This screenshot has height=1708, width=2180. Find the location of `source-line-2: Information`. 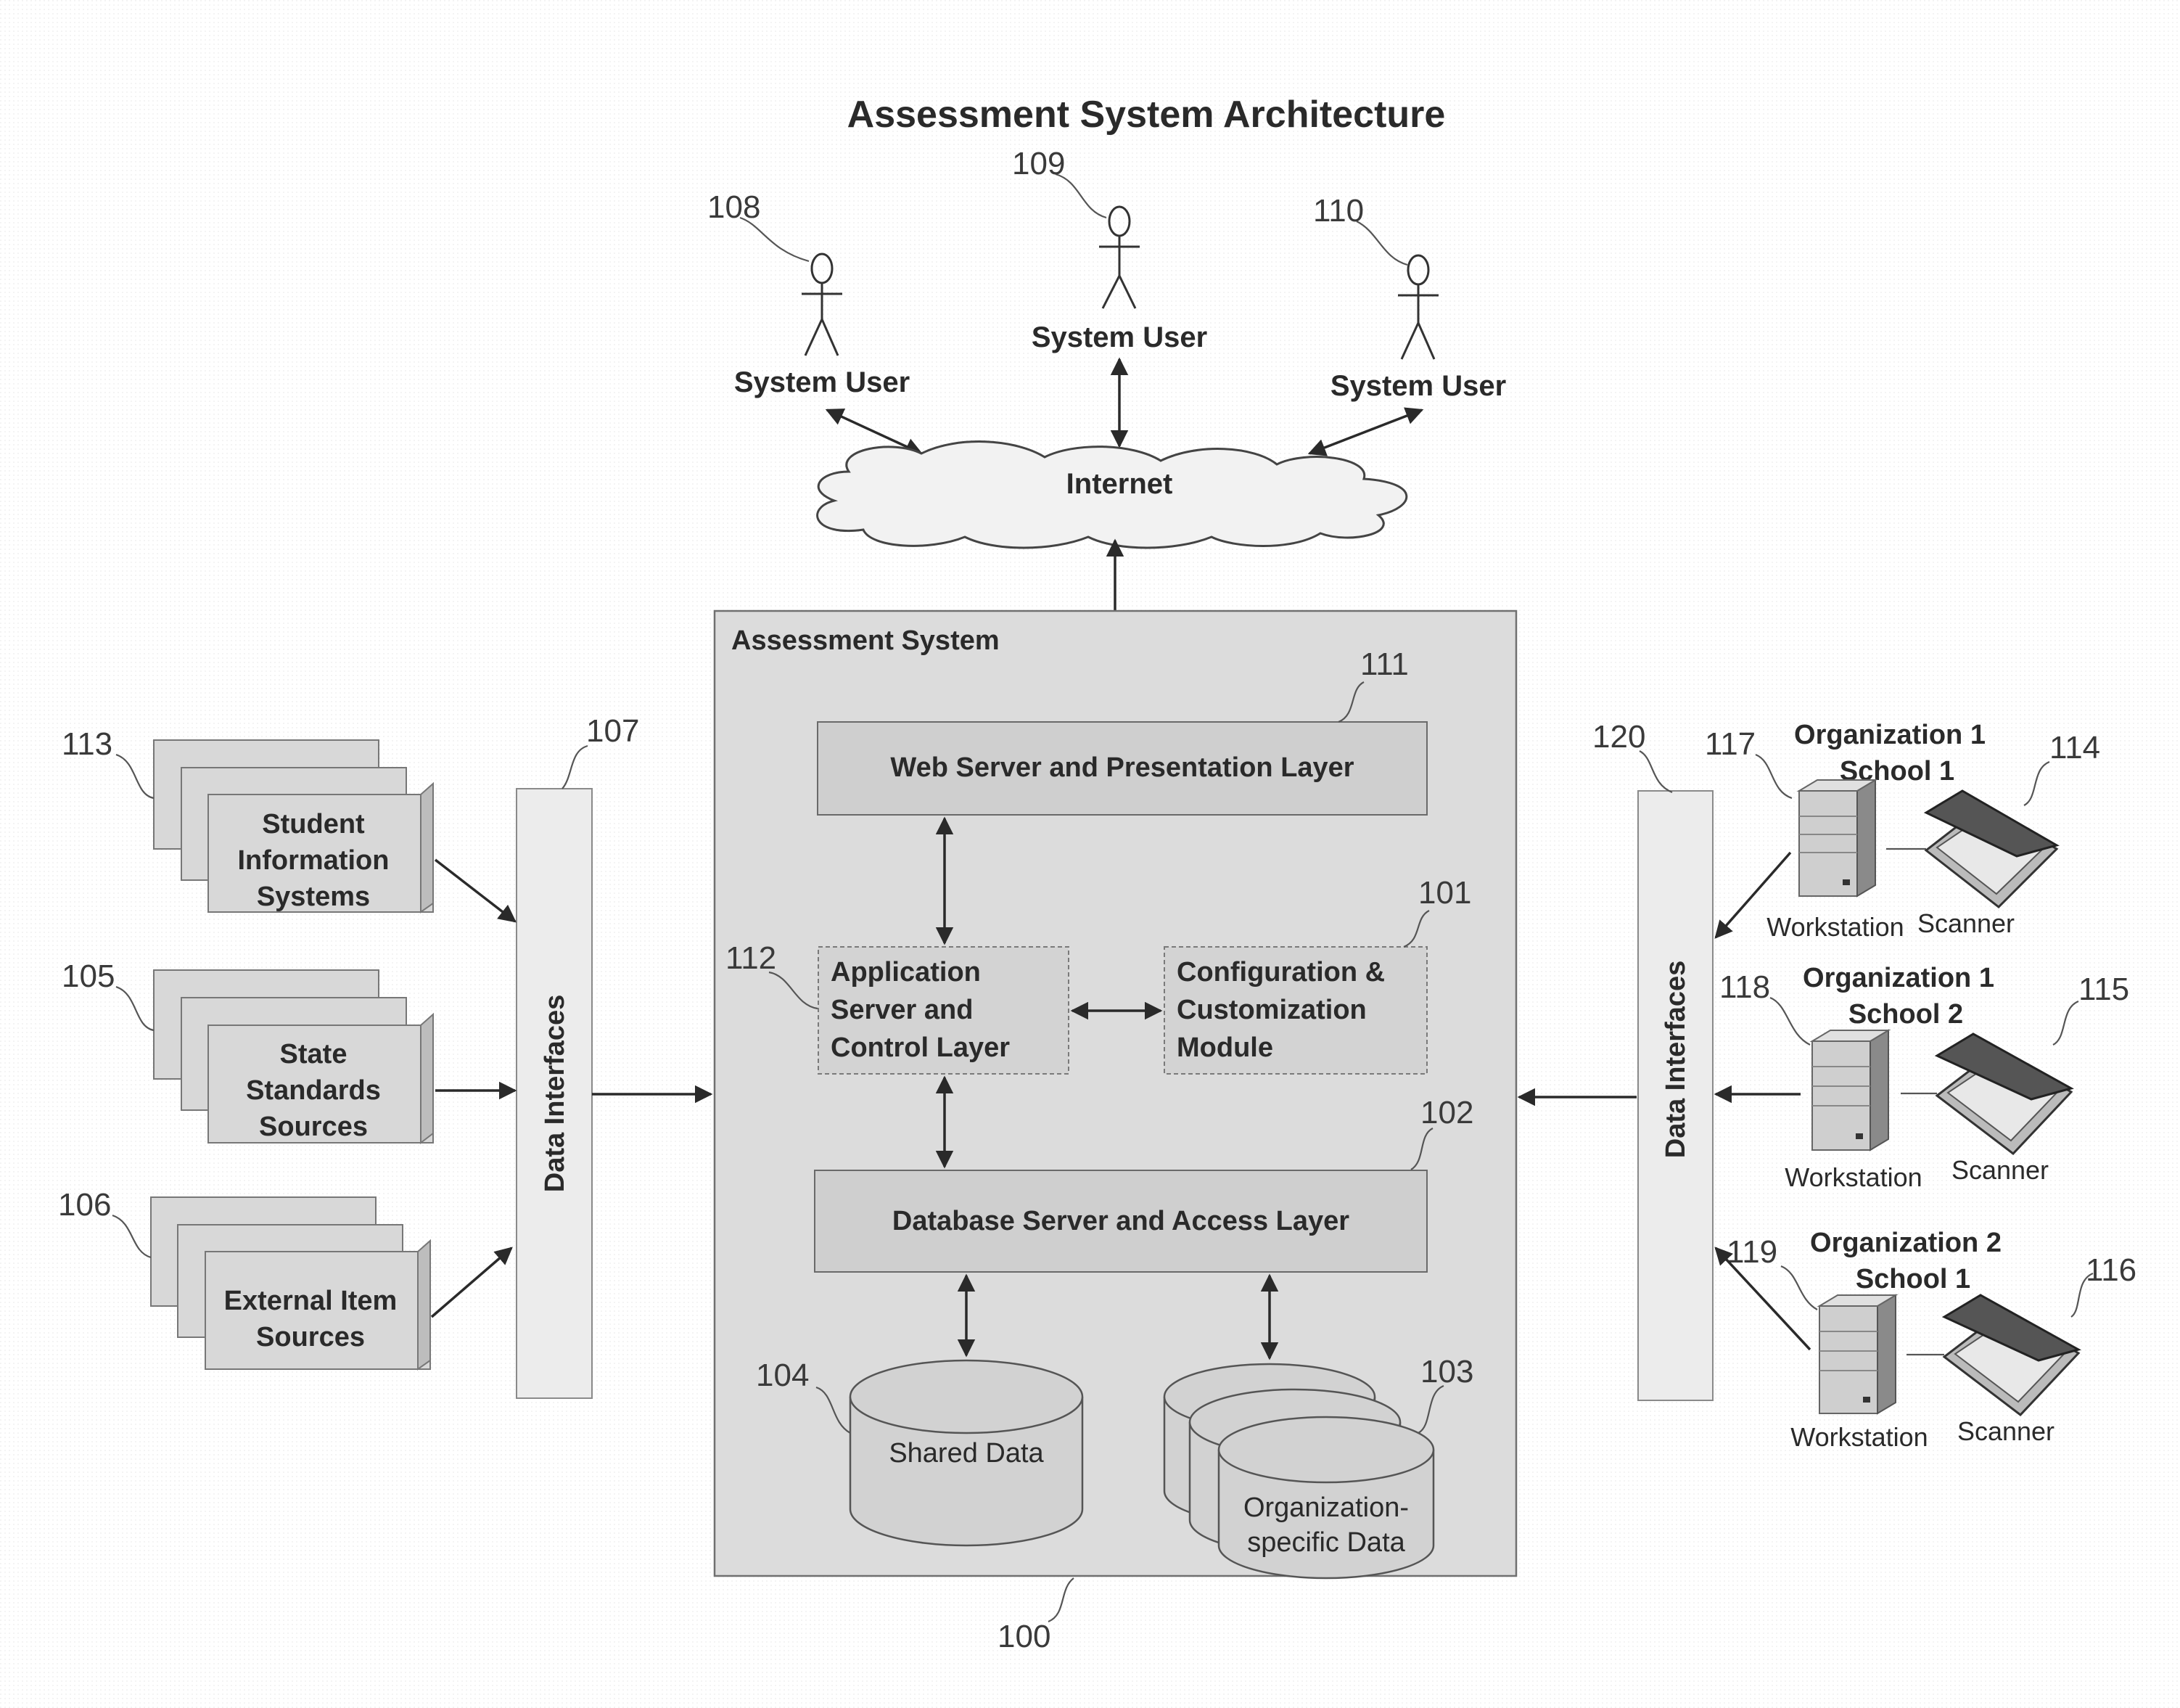

source-line-2: Information is located at coordinates (314, 860).